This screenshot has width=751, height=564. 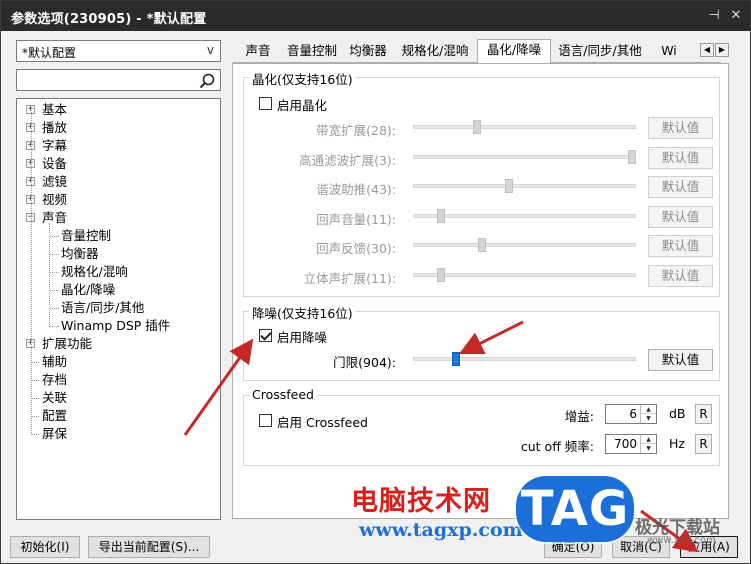 I want to click on profile-select: *默认配置 v, so click(x=118, y=51).